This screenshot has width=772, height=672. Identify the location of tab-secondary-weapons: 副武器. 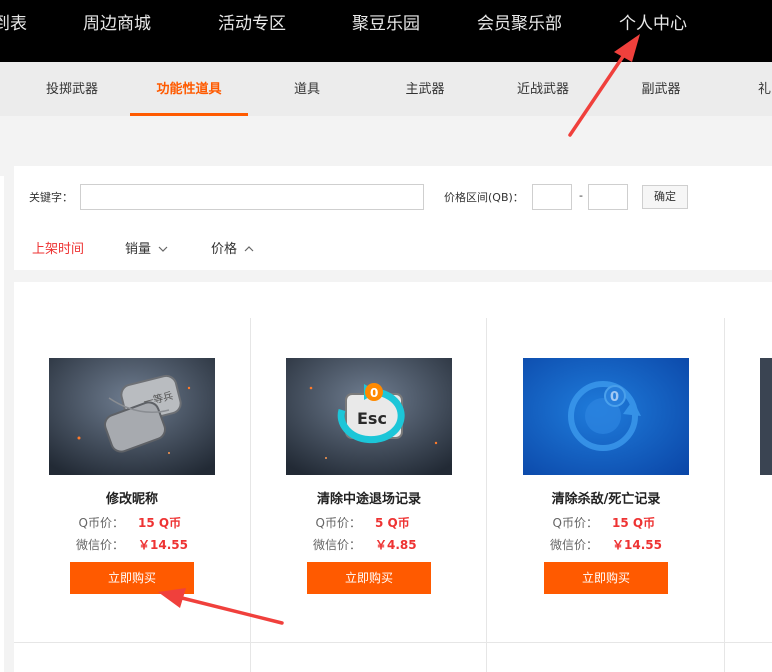
(661, 90).